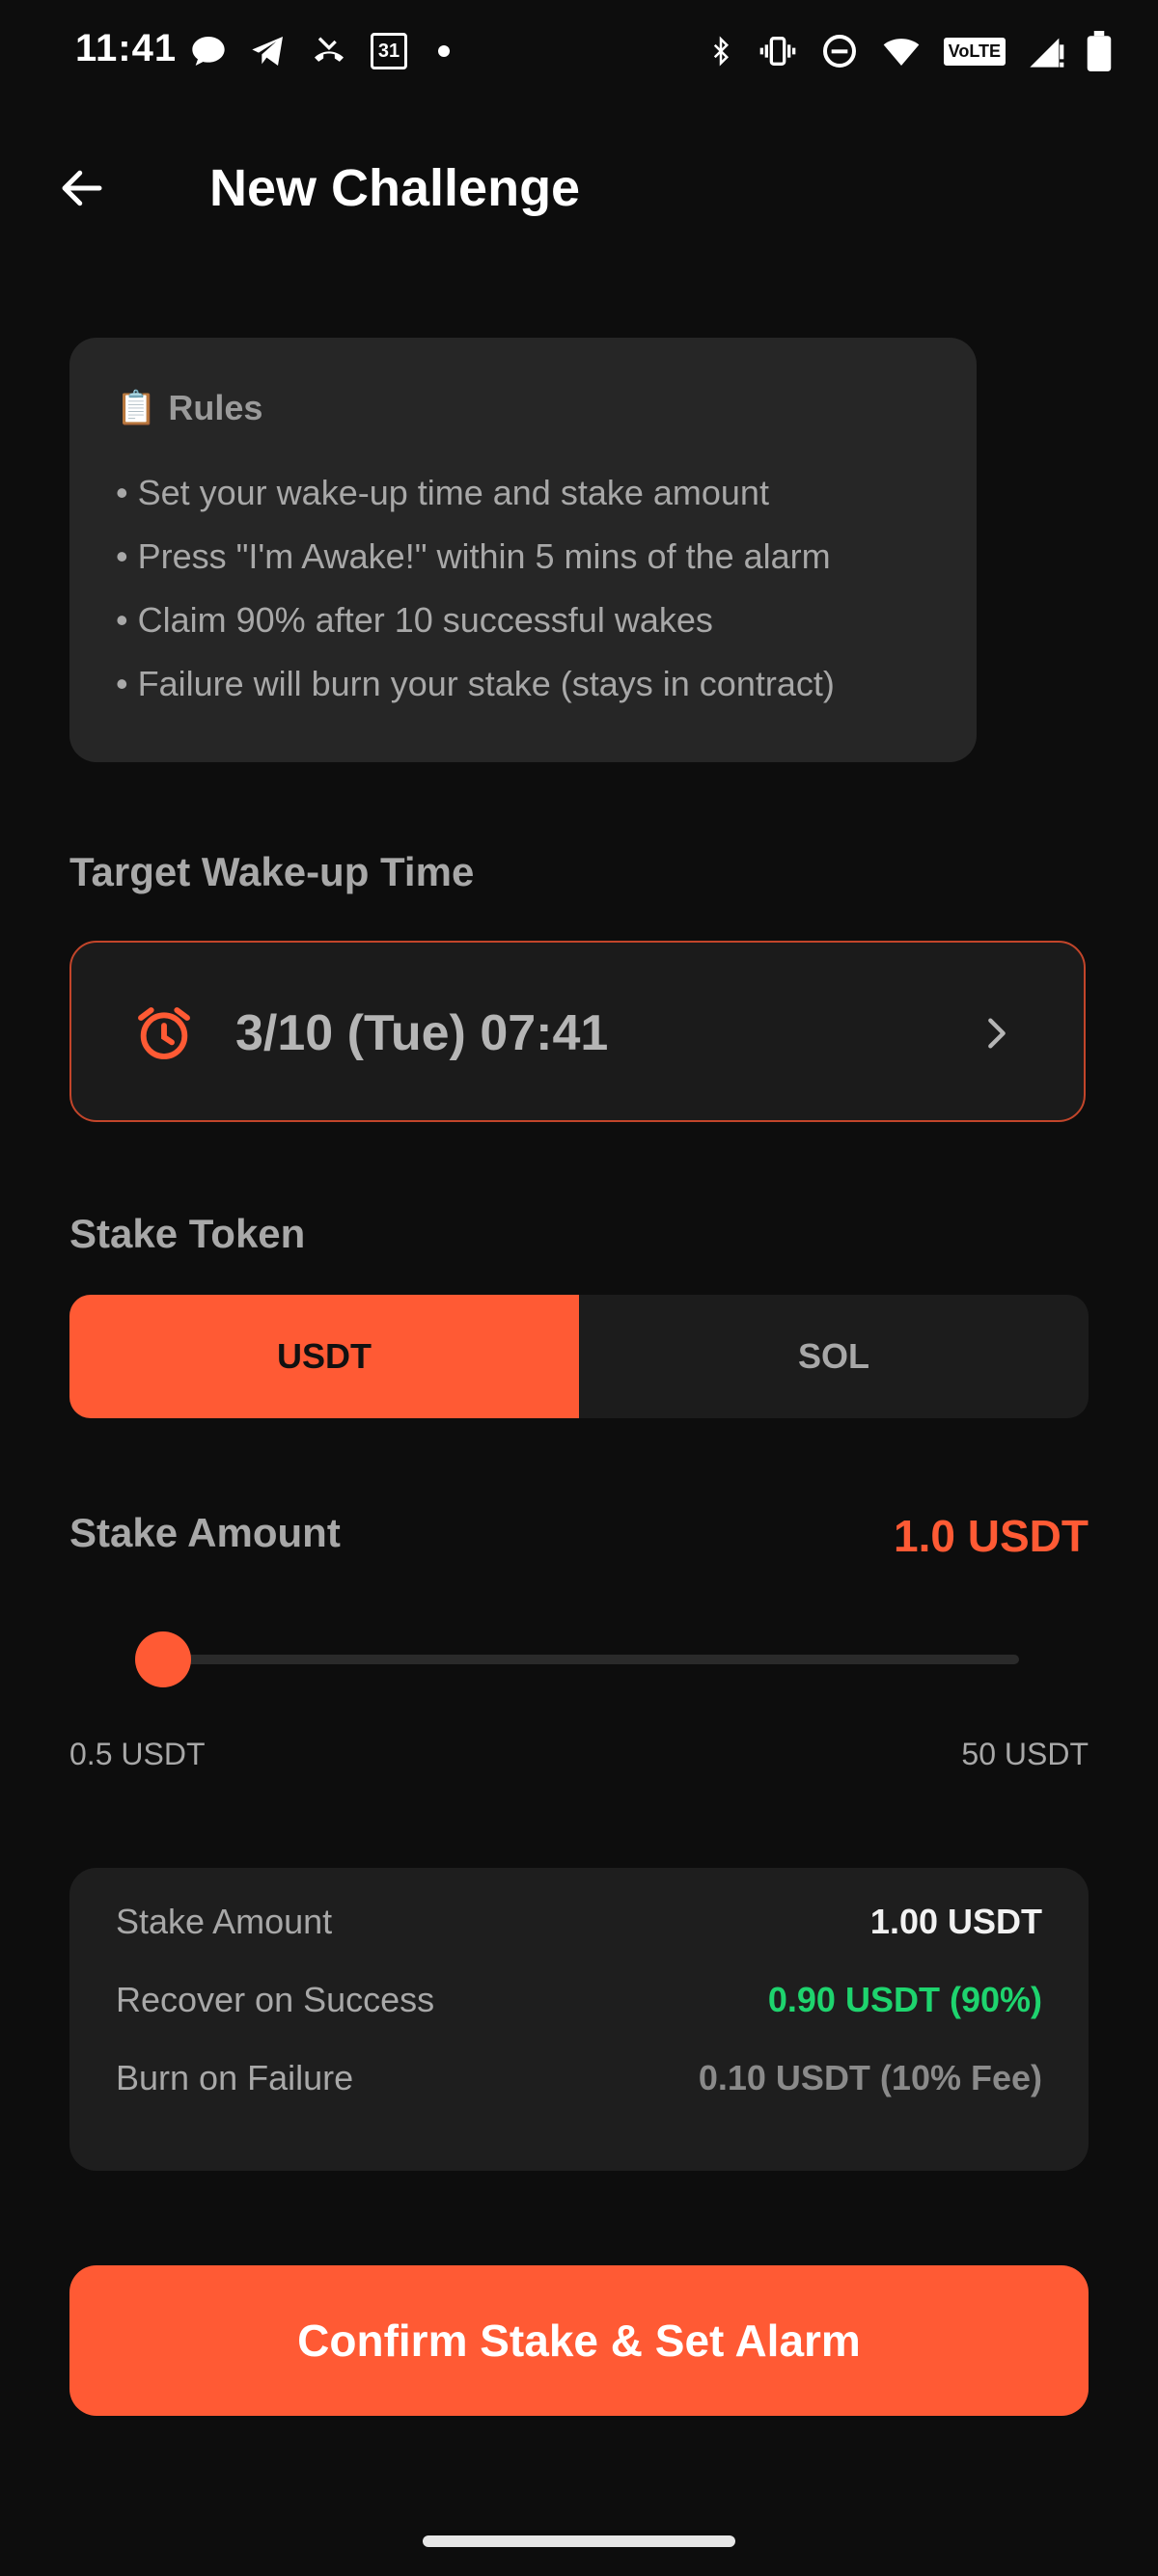 This screenshot has height=2576, width=1158. What do you see at coordinates (1025, 1754) in the screenshot?
I see `slider-max-label: 50 USDT` at bounding box center [1025, 1754].